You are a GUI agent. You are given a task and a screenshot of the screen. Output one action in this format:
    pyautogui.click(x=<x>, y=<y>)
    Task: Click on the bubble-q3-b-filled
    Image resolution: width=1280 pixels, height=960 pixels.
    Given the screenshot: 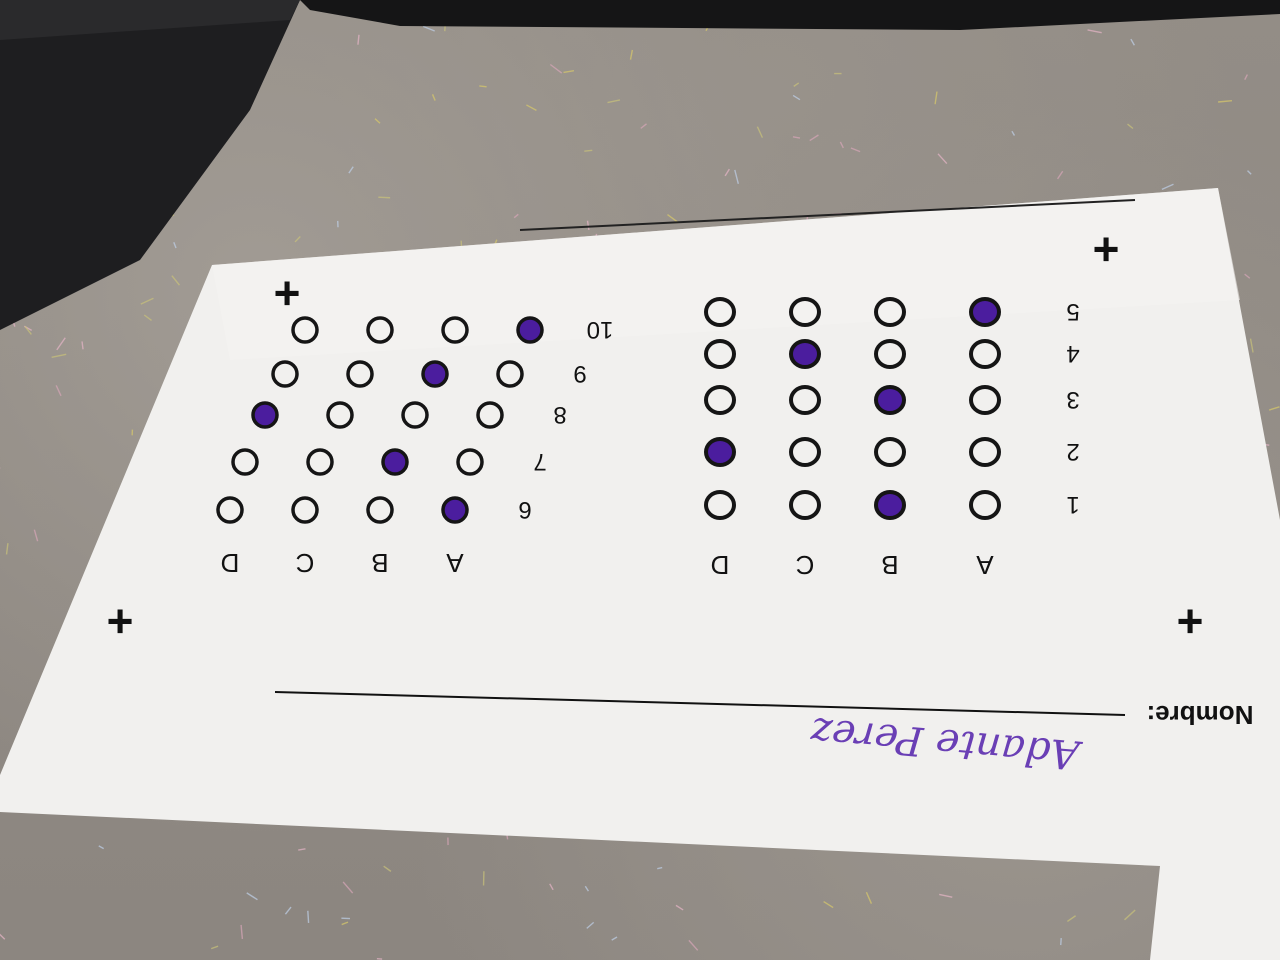 What is the action you would take?
    pyautogui.click(x=890, y=400)
    